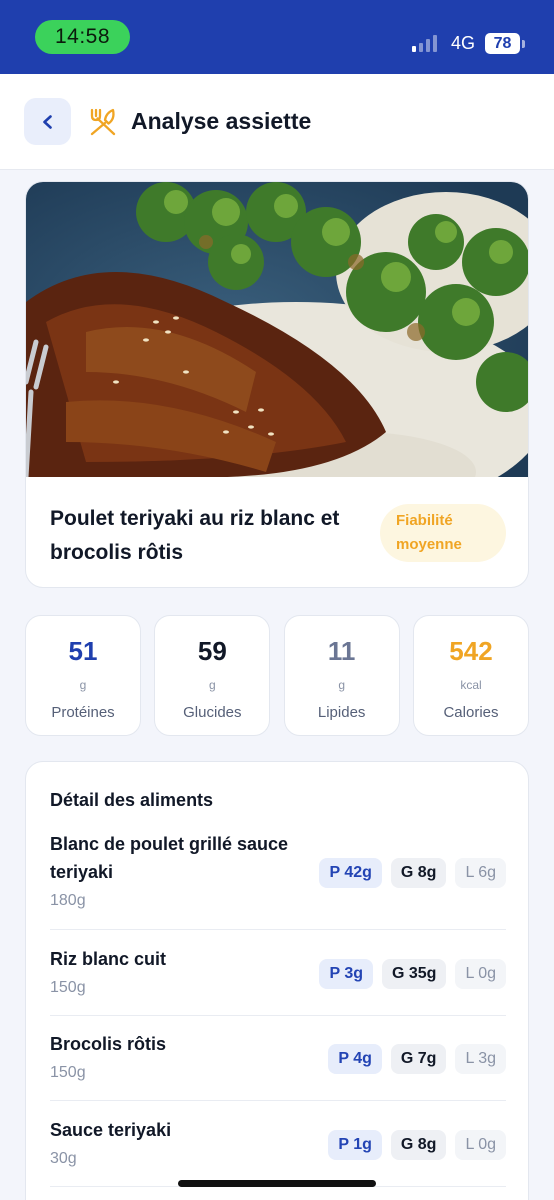 Image resolution: width=554 pixels, height=1200 pixels. Describe the element at coordinates (346, 974) in the screenshot. I see `protein-chip: P 3g` at that location.